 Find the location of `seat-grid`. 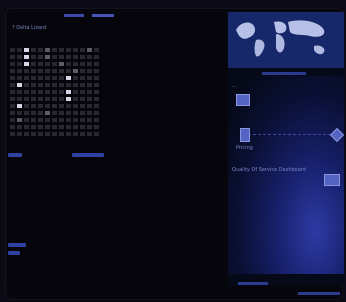

seat-grid is located at coordinates (56, 98).